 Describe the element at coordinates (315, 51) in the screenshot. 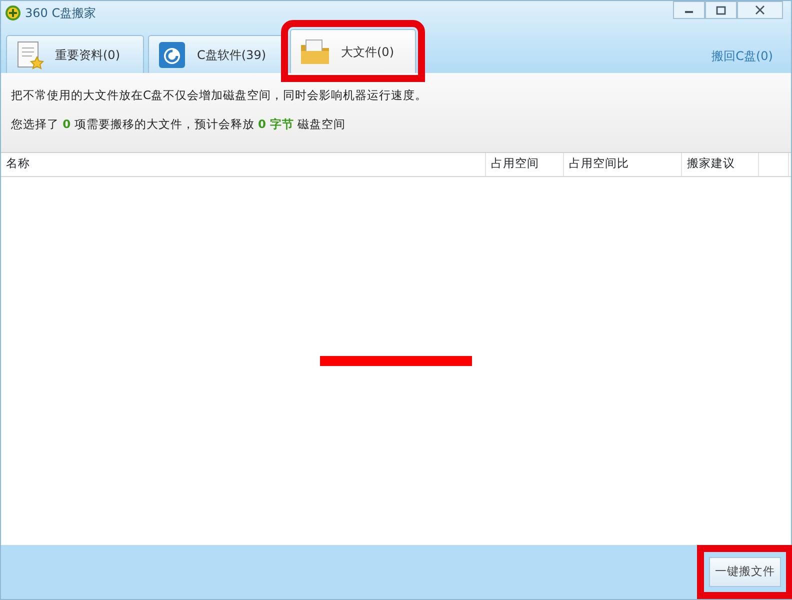

I see `folder-icon` at that location.